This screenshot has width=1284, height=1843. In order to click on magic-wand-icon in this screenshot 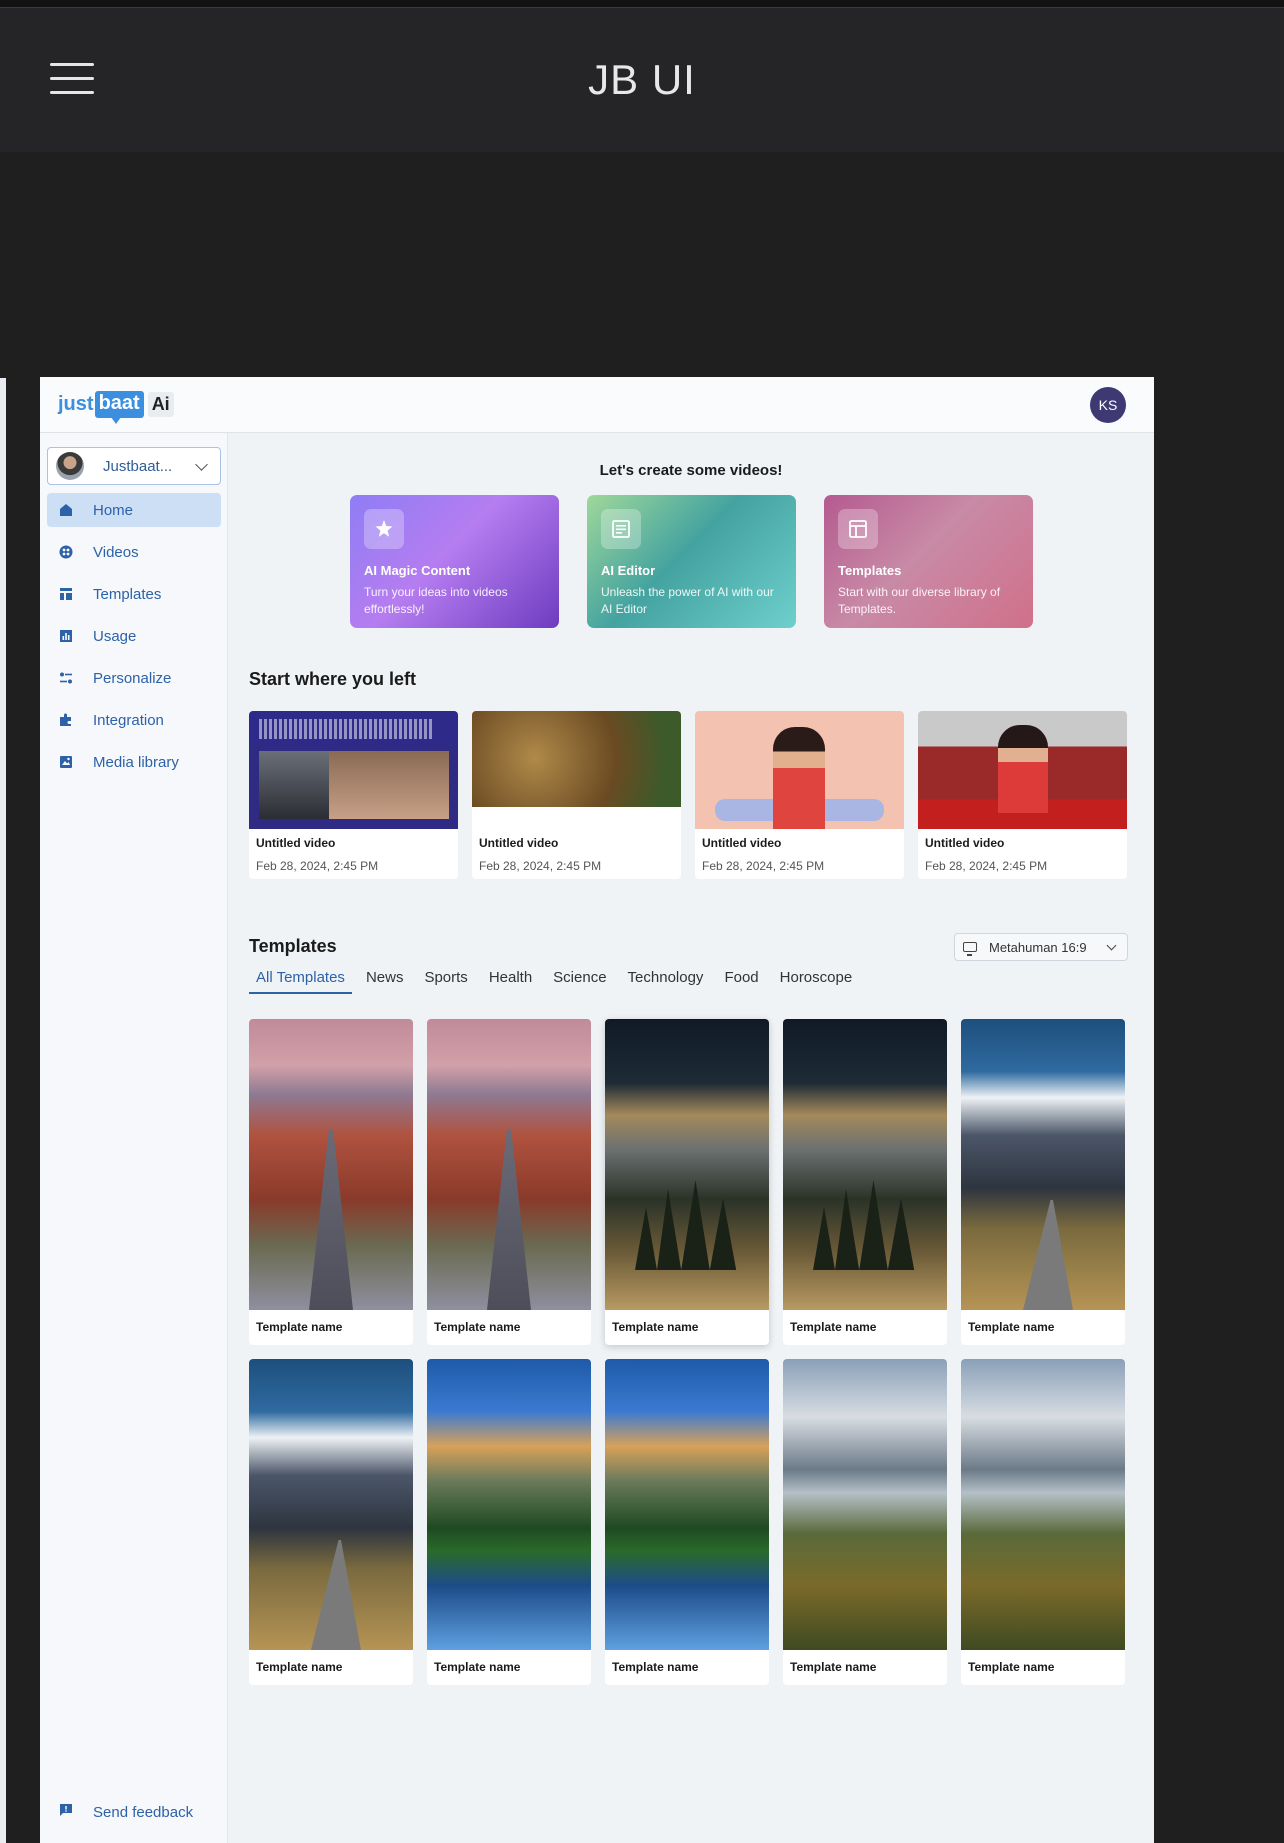, I will do `click(384, 529)`.